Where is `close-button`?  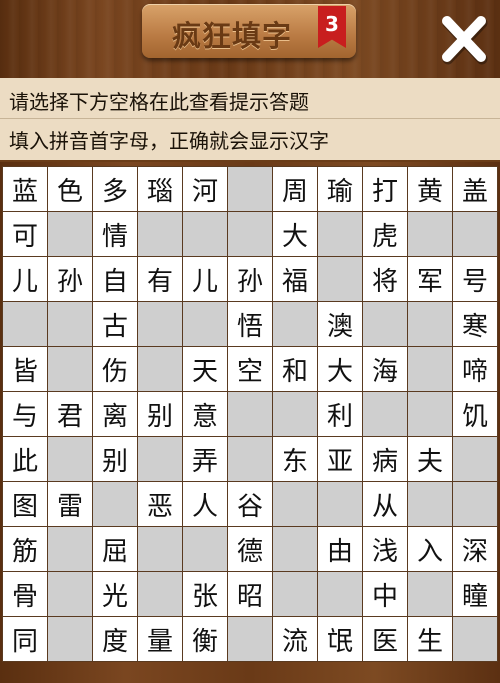
close-button is located at coordinates (464, 39).